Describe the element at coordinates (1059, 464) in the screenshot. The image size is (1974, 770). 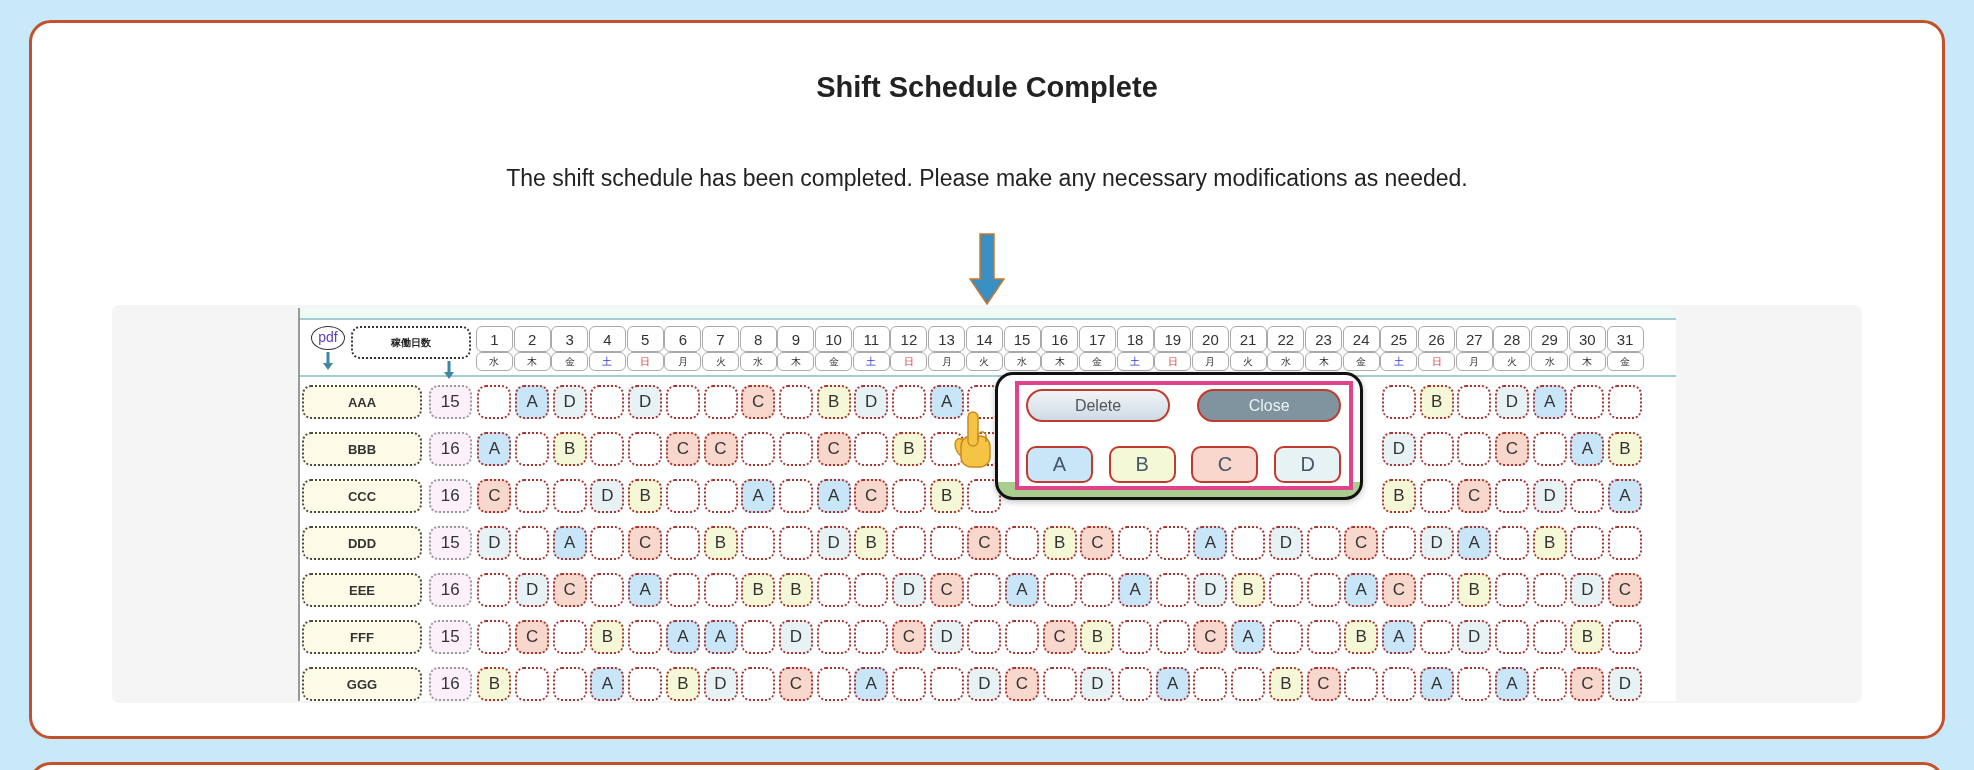
I see `shift-option-button: A` at that location.